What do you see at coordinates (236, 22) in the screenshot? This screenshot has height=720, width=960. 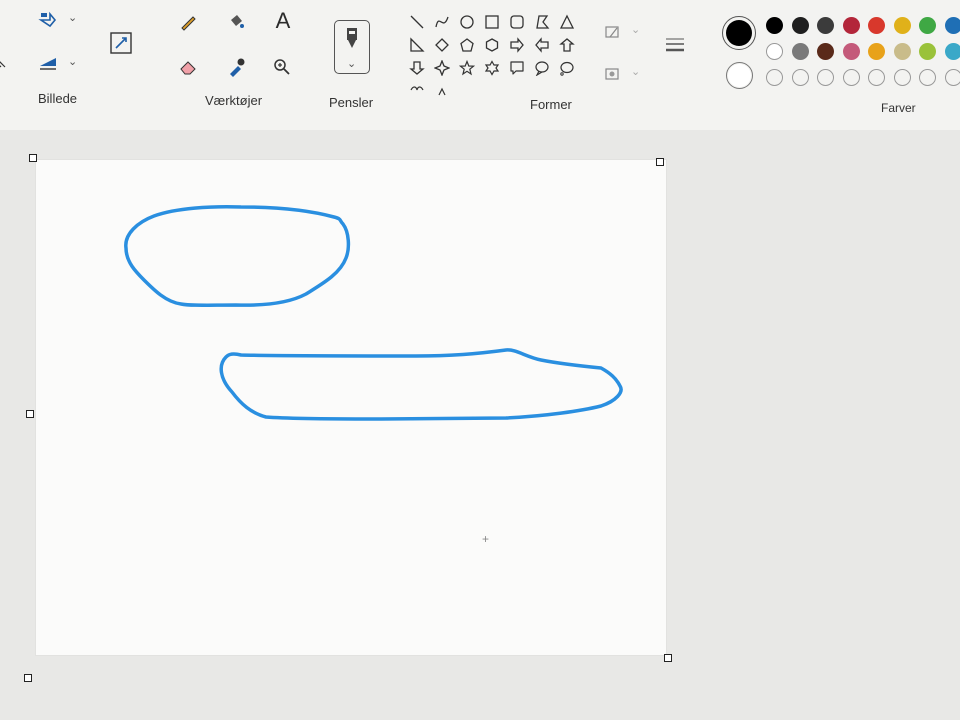 I see `fill-bucket-icon` at bounding box center [236, 22].